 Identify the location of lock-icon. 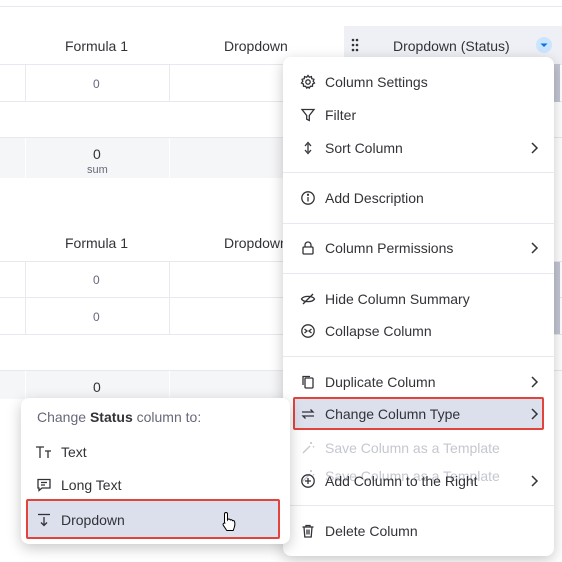
(308, 248).